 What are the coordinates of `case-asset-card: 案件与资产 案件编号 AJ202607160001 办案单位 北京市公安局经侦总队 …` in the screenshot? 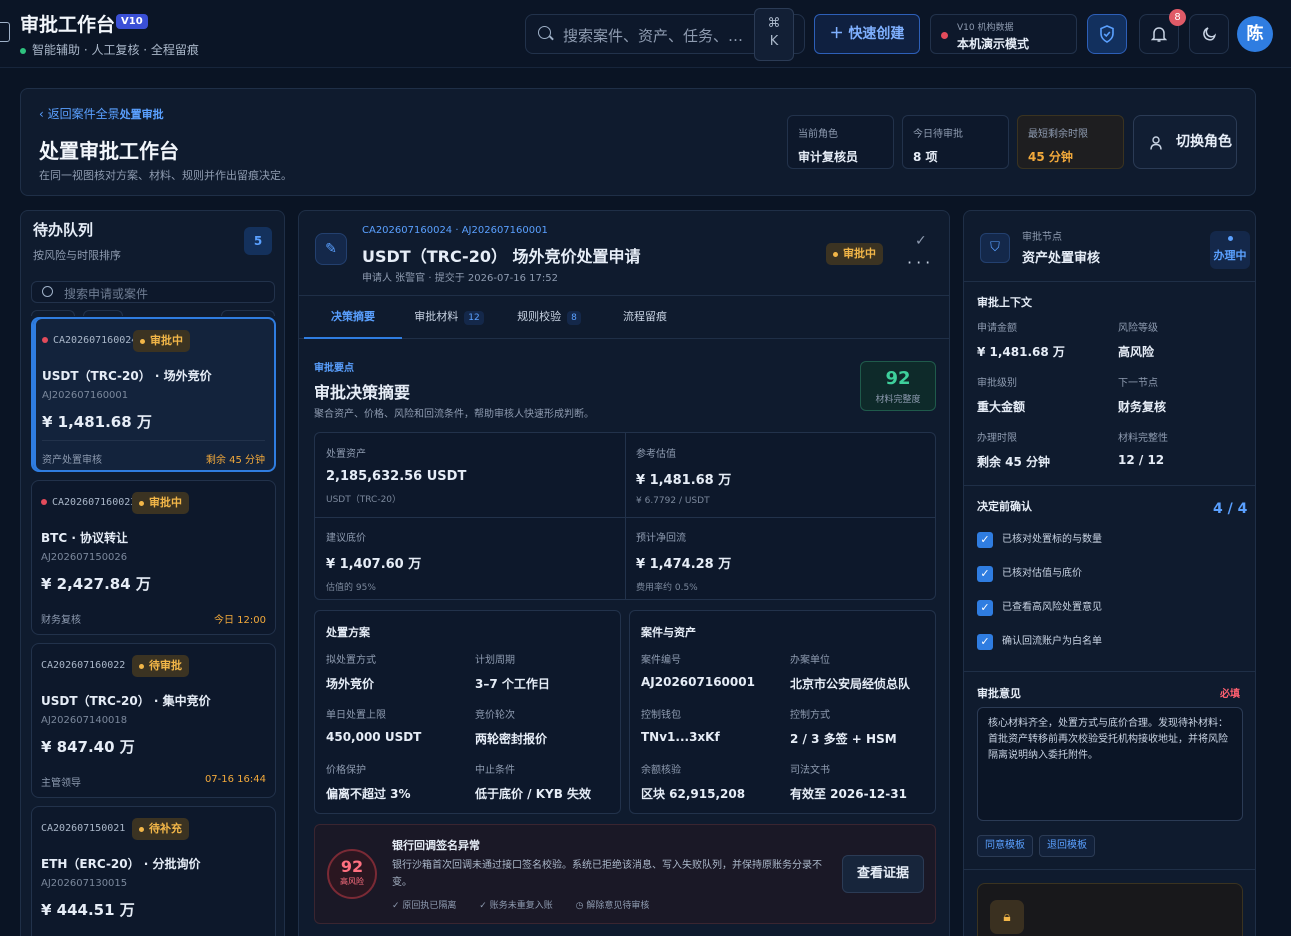 It's located at (782, 712).